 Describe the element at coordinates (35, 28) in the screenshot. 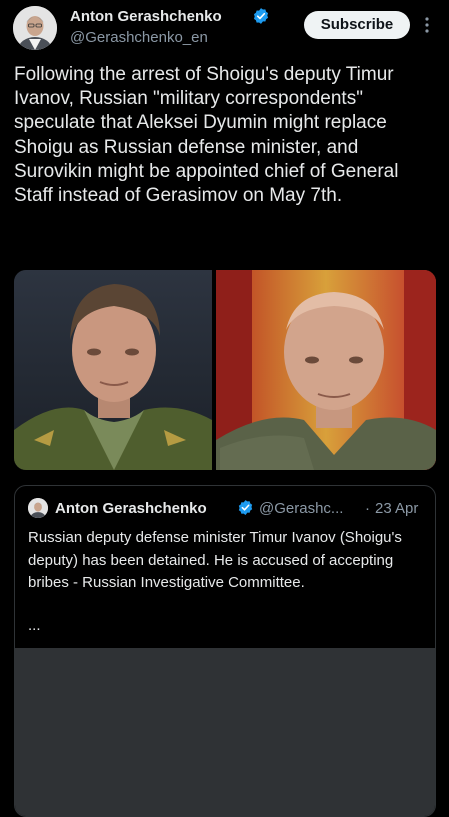

I see `author-avatar` at that location.